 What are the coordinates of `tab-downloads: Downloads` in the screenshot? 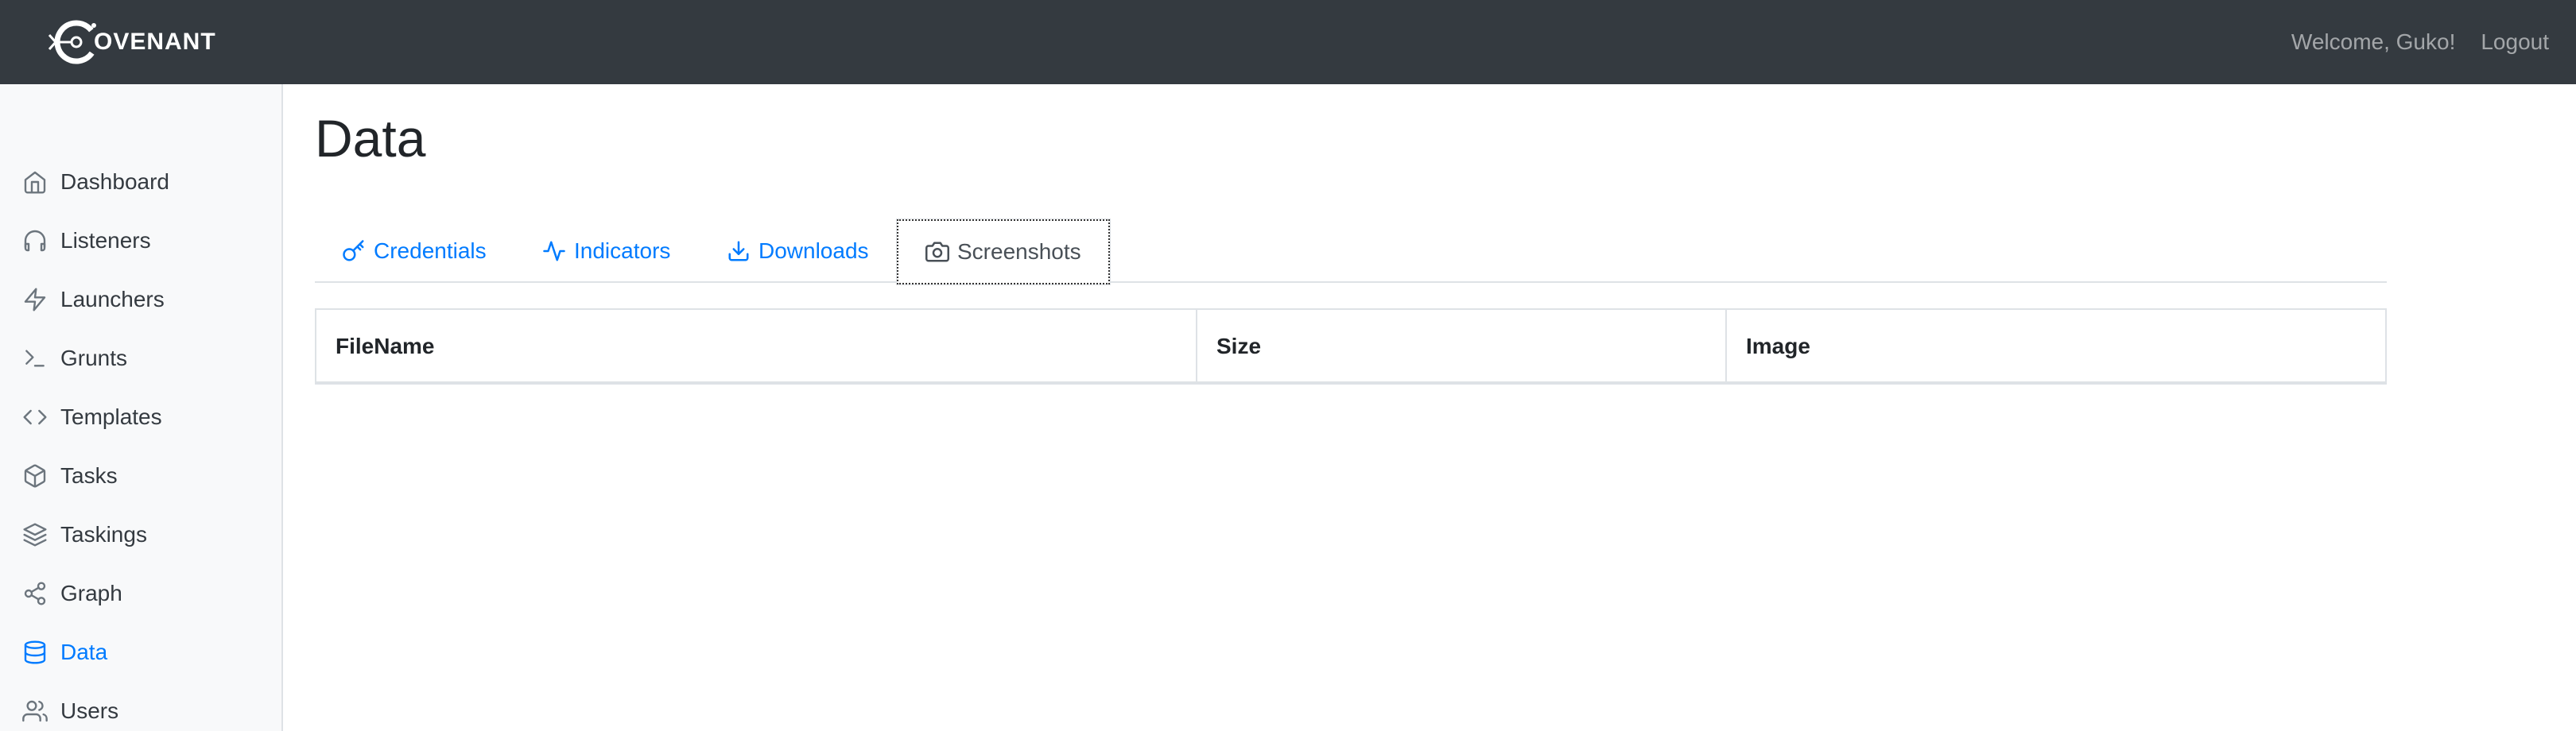 It's located at (798, 251).